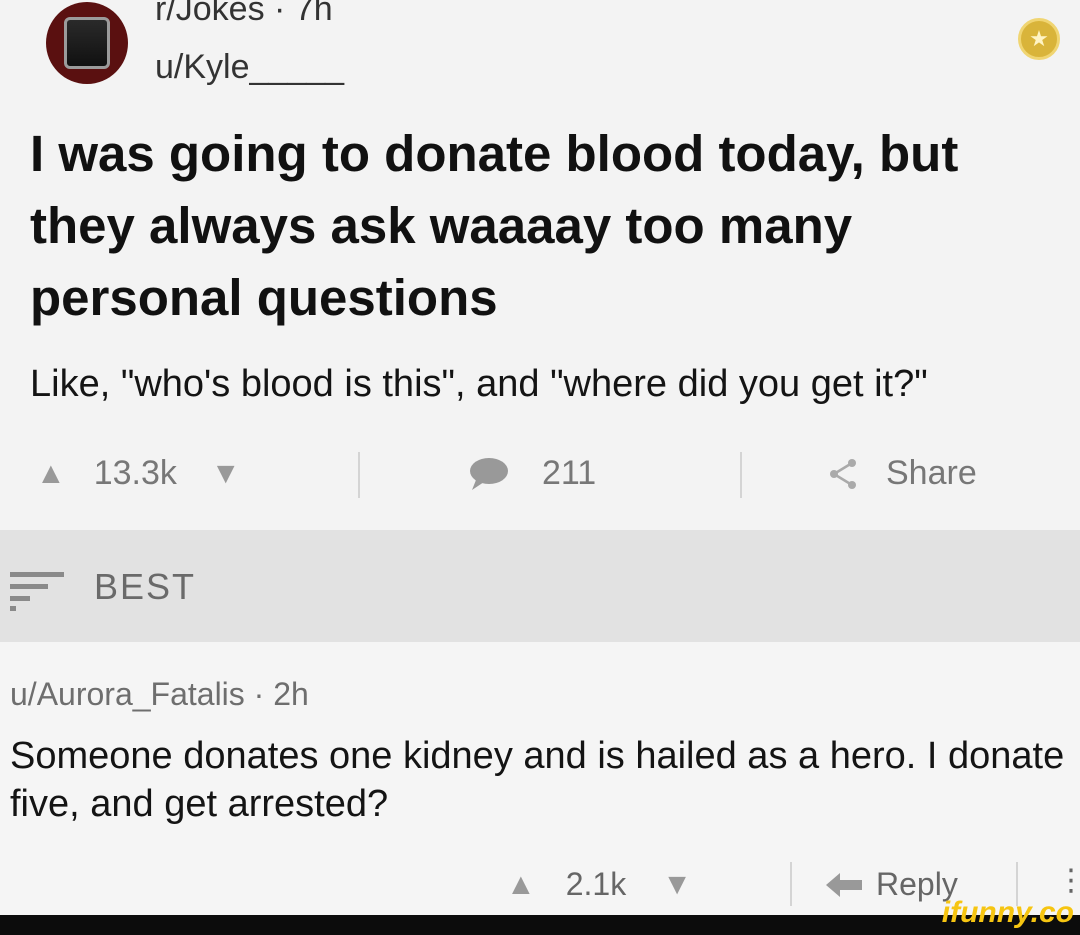 Image resolution: width=1080 pixels, height=935 pixels. What do you see at coordinates (596, 884) in the screenshot?
I see `comment-vote-count: 2.1k` at bounding box center [596, 884].